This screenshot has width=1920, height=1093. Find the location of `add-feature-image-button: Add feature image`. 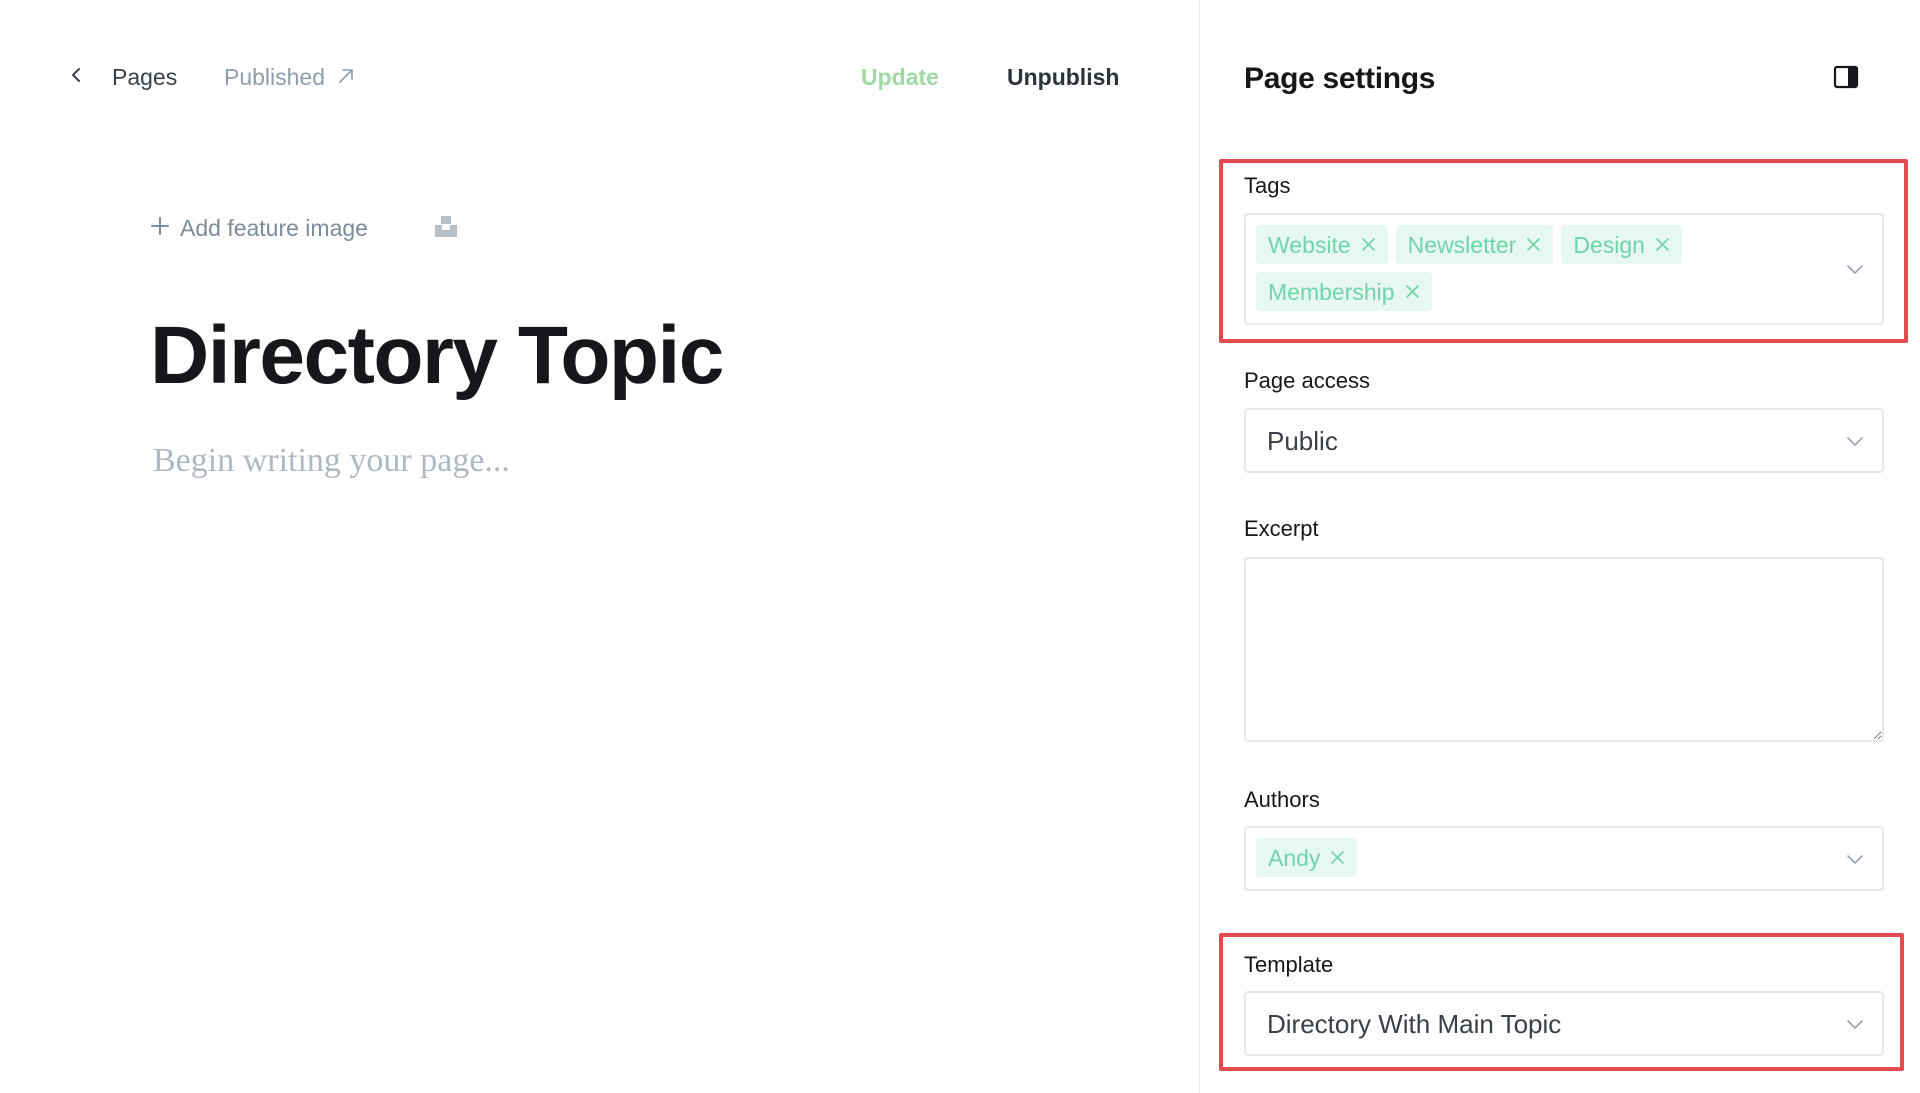

add-feature-image-button: Add feature image is located at coordinates (259, 228).